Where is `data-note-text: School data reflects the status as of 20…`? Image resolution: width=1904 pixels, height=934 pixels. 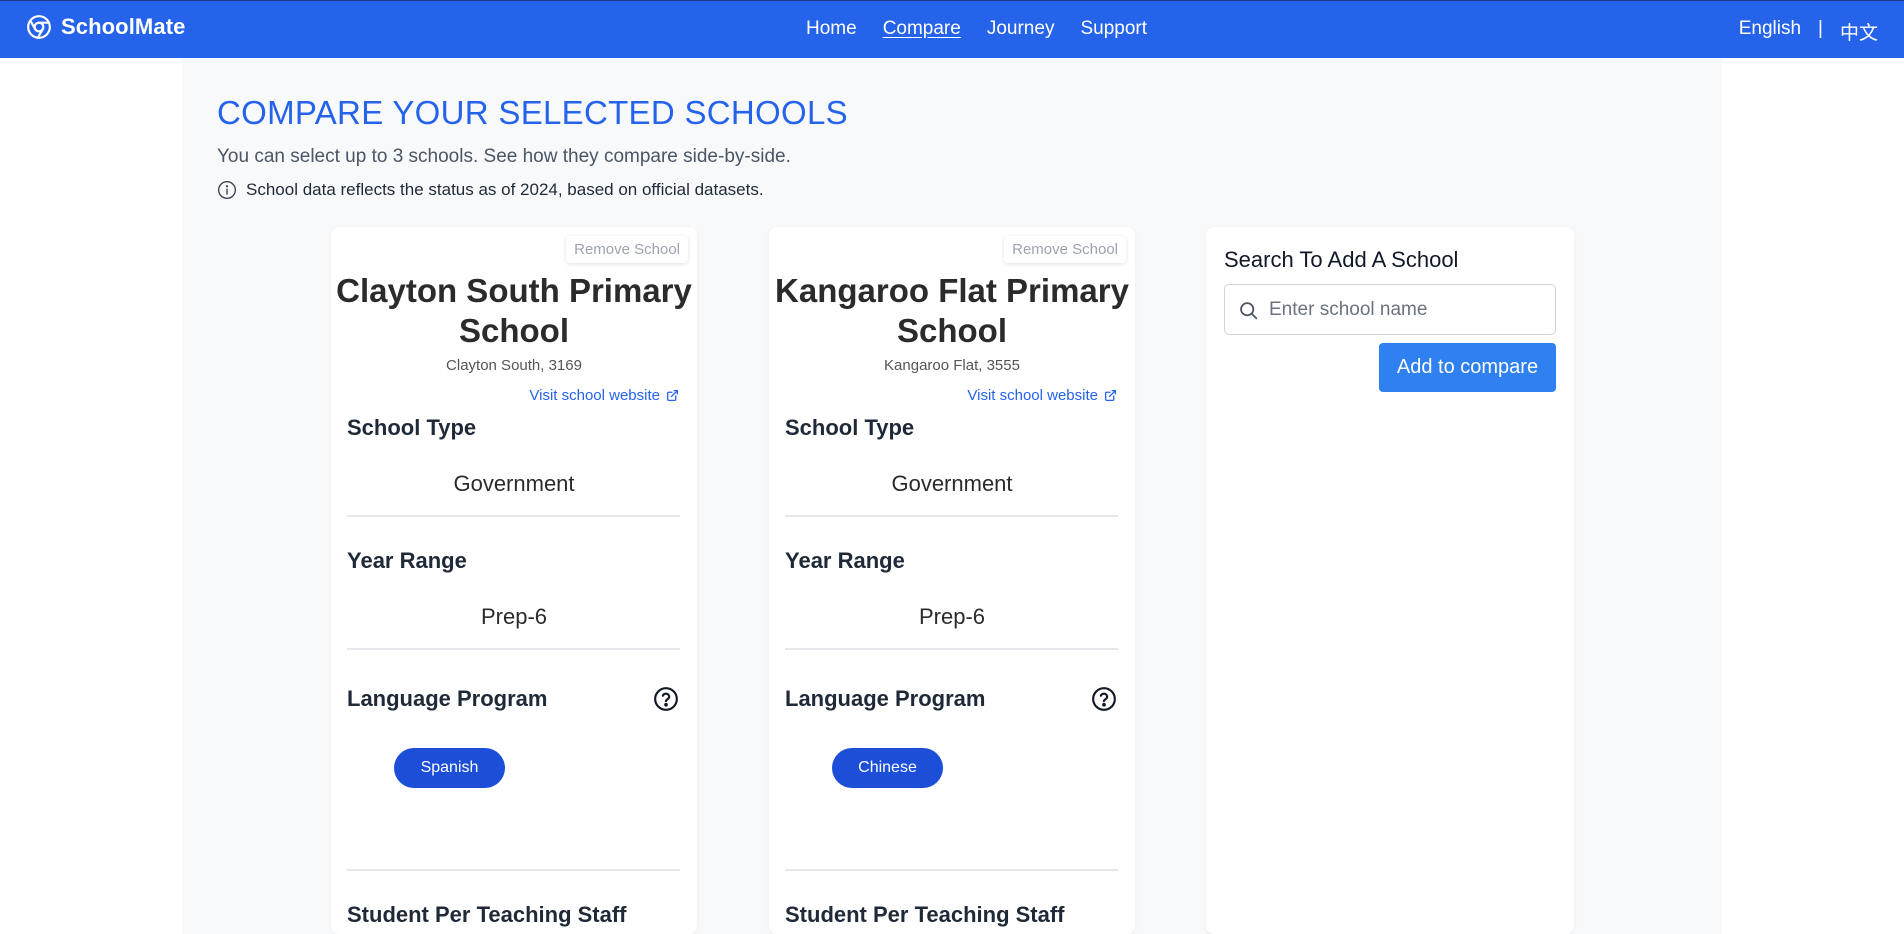
data-note-text: School data reflects the status as of 20… is located at coordinates (505, 189).